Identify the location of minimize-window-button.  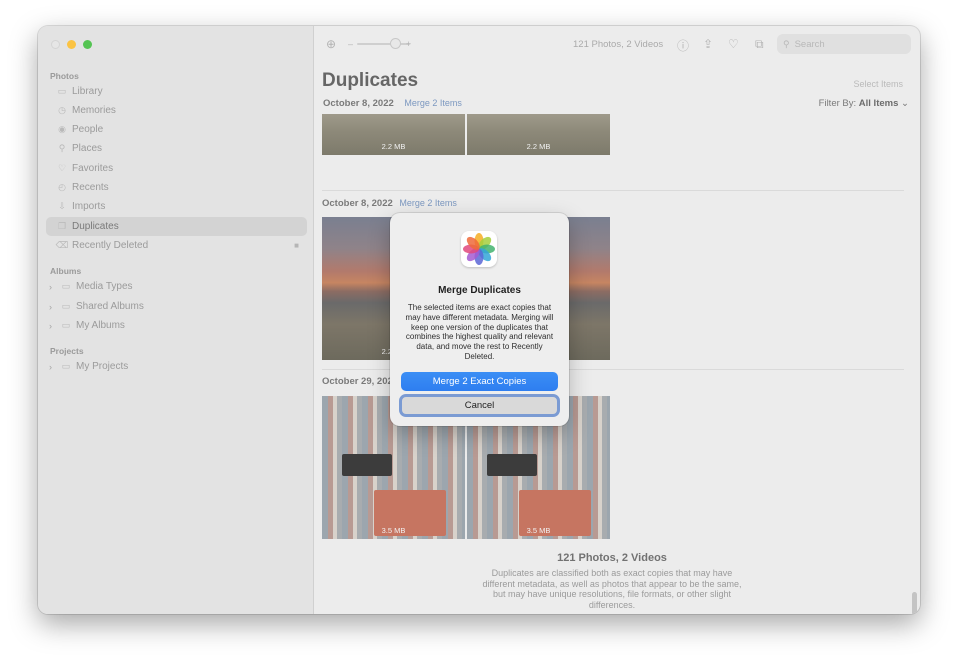
(71, 44).